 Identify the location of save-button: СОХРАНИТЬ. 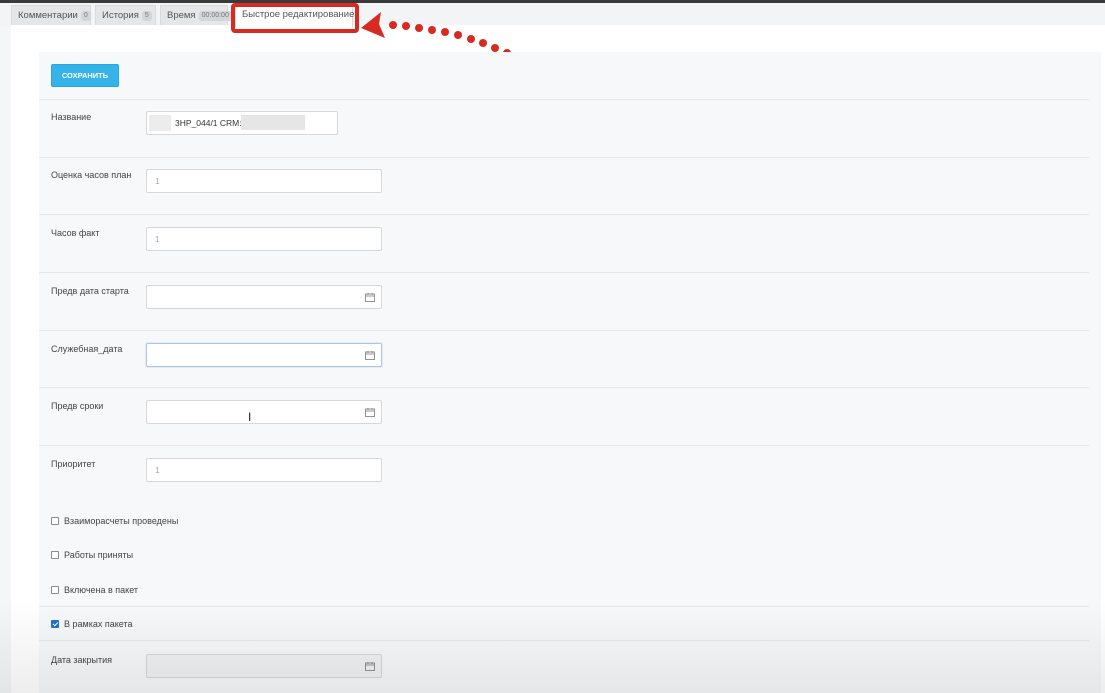
(85, 75).